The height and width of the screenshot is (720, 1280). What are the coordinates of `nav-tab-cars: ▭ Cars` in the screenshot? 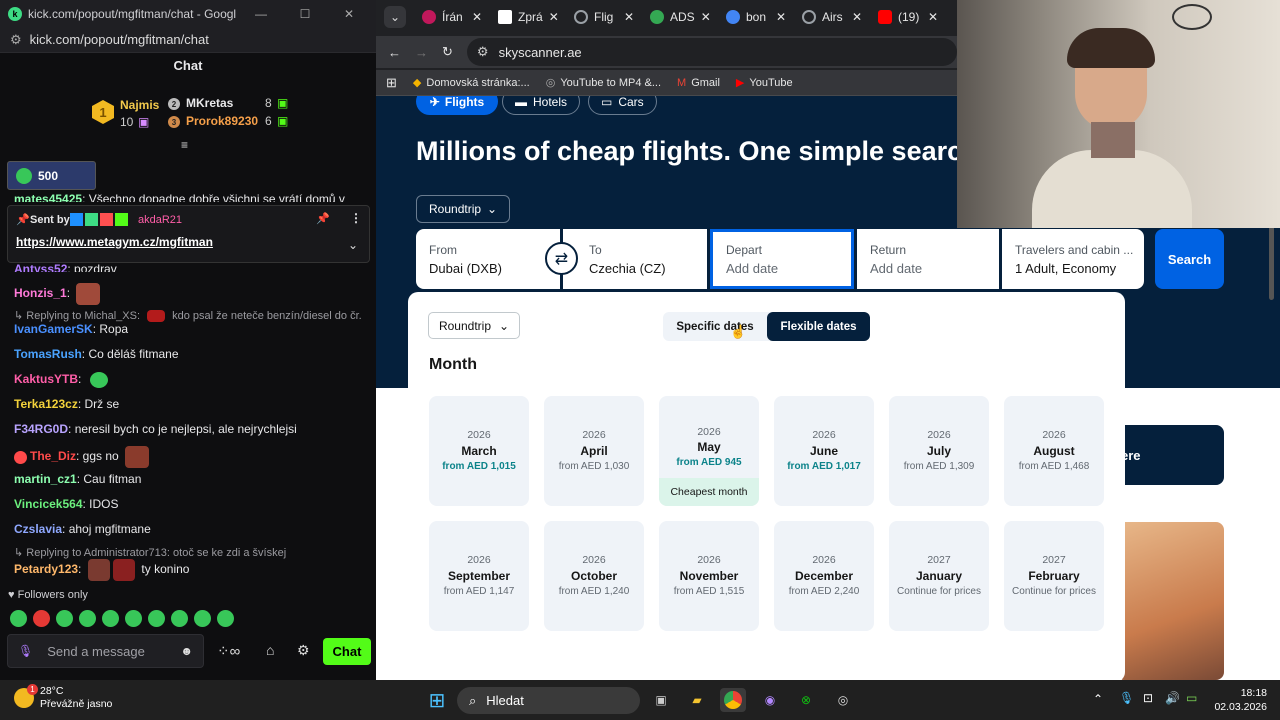 It's located at (622, 105).